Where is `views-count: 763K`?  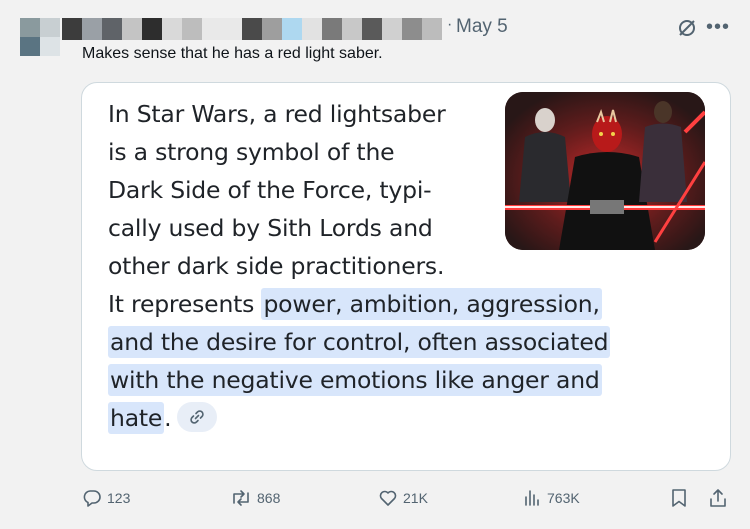 views-count: 763K is located at coordinates (563, 498).